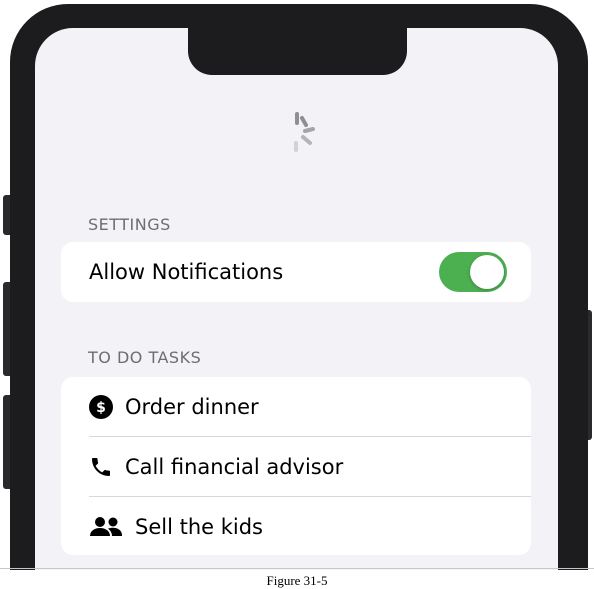 Image resolution: width=594 pixels, height=589 pixels. Describe the element at coordinates (101, 467) in the screenshot. I see `phone-icon` at that location.